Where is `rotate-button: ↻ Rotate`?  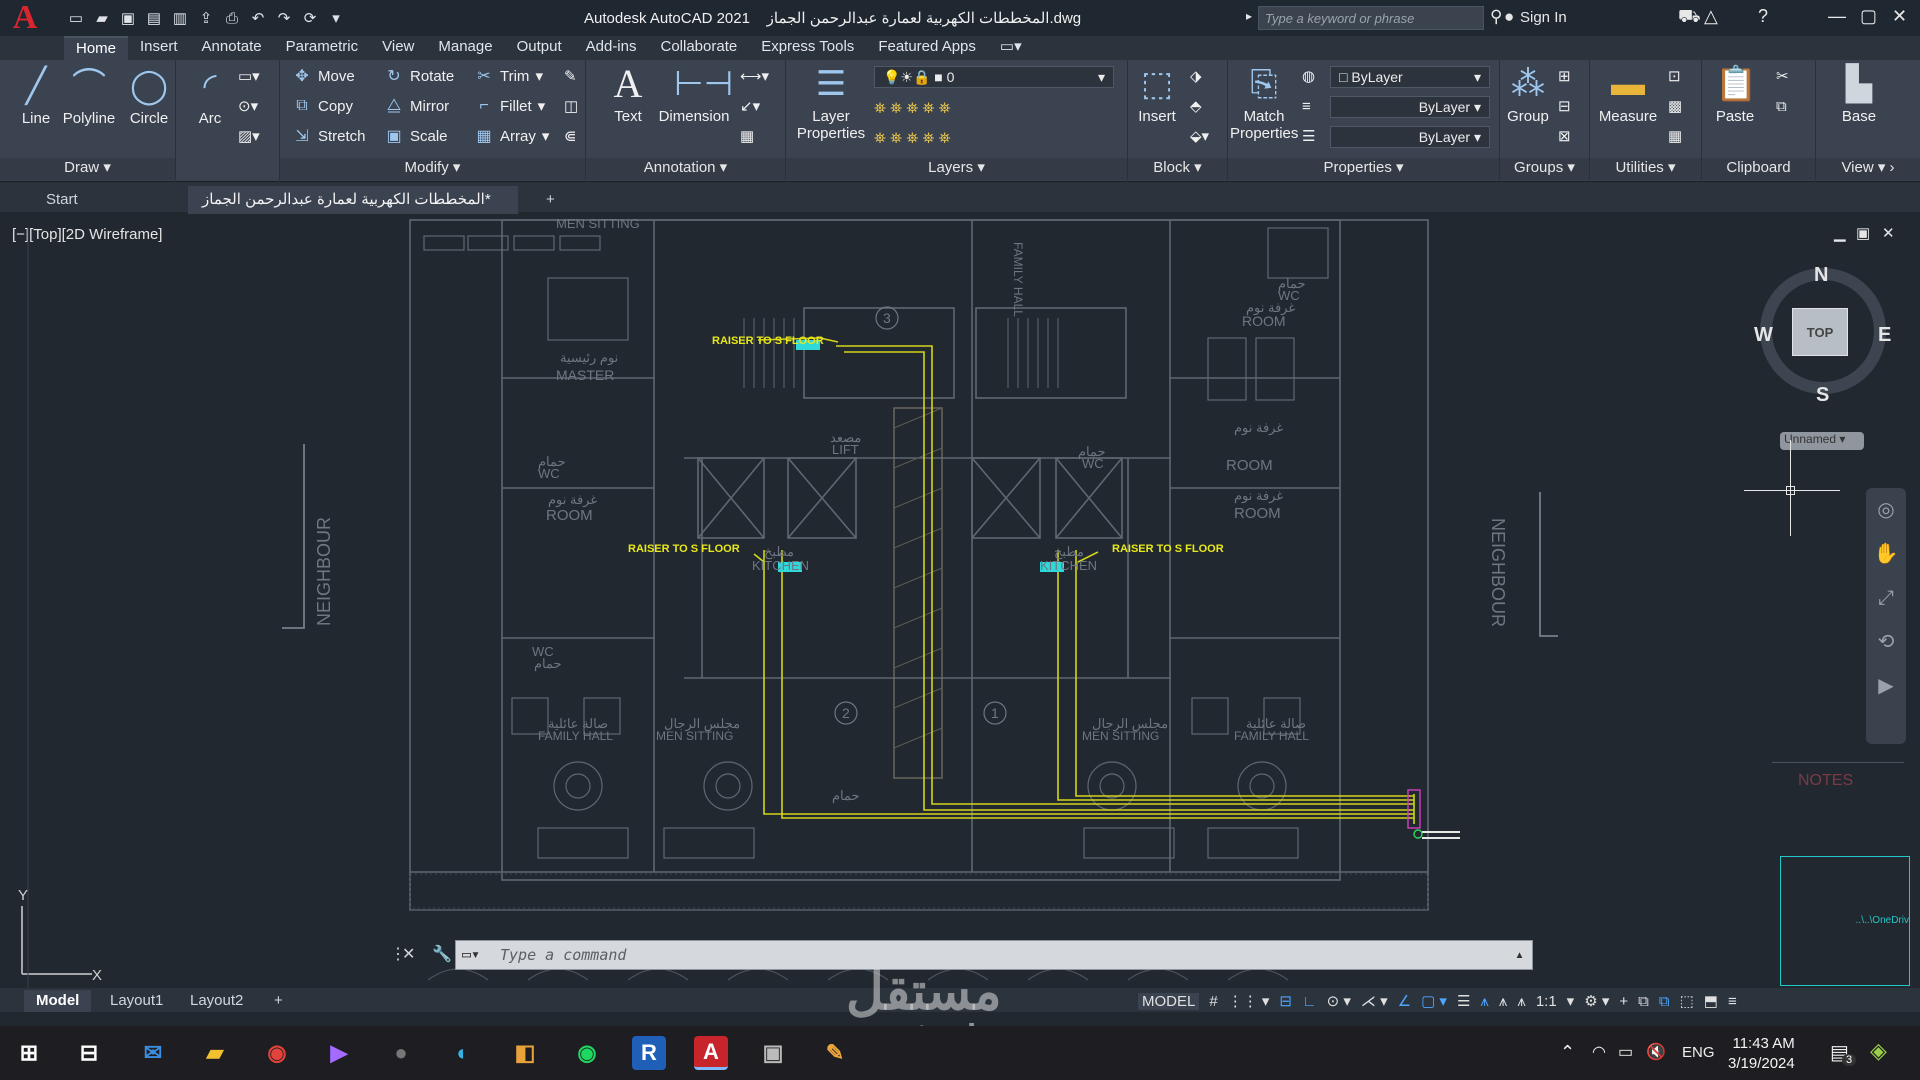 rotate-button: ↻ Rotate is located at coordinates (419, 76).